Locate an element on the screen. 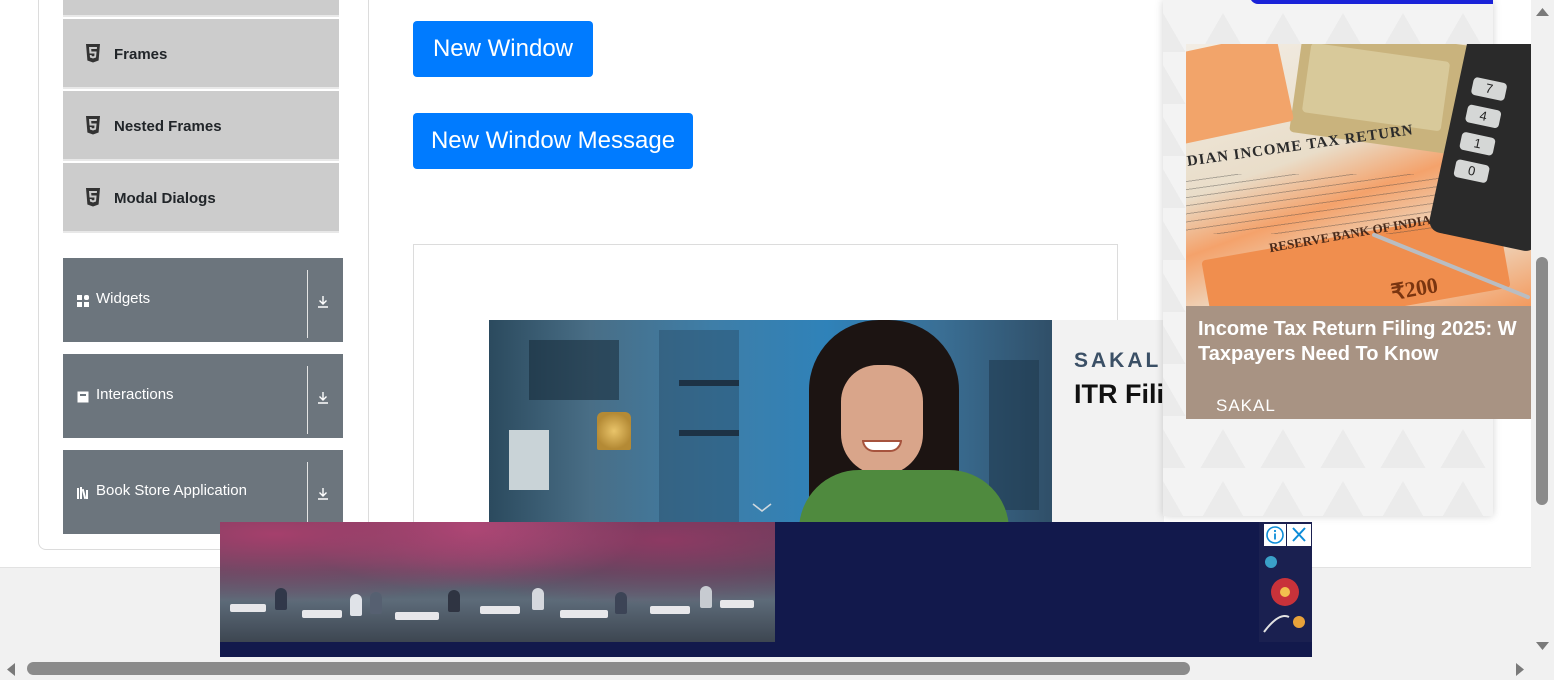 The width and height of the screenshot is (1554, 680). new-window-button: New Window is located at coordinates (503, 49).